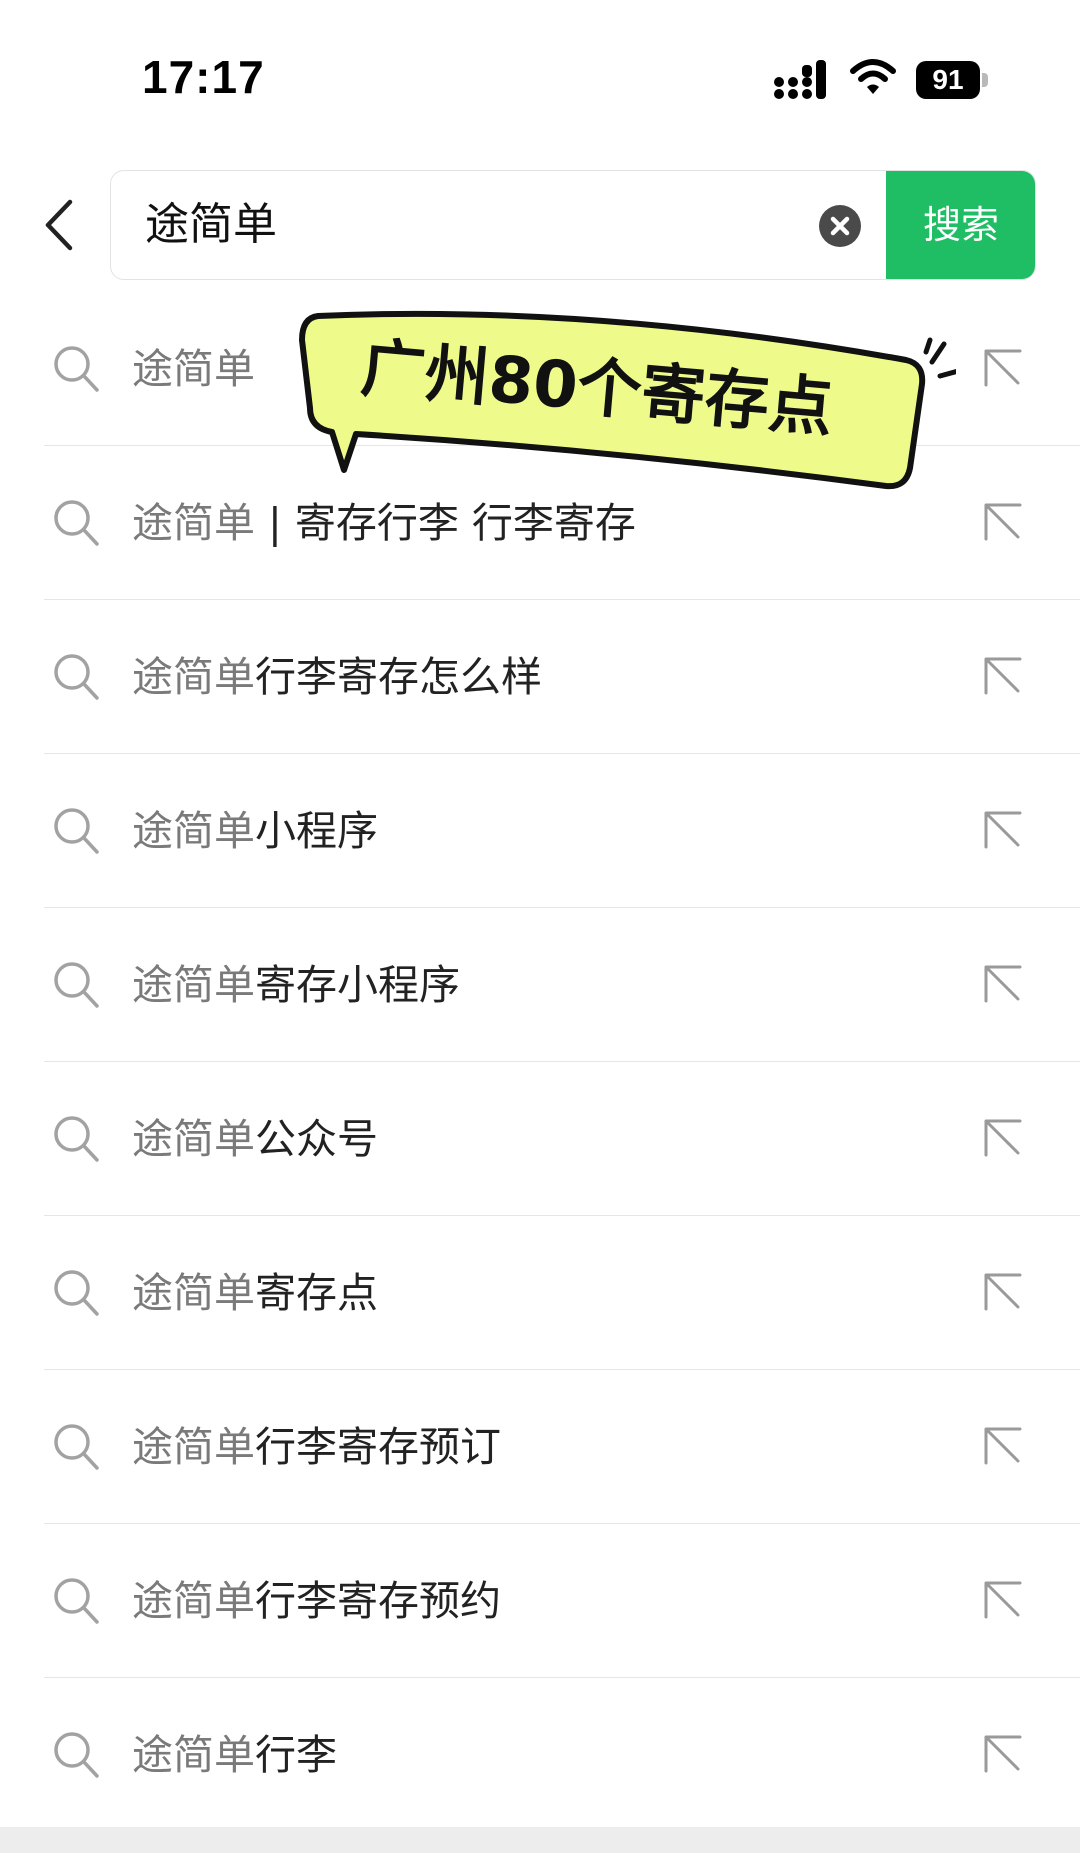 Image resolution: width=1080 pixels, height=1853 pixels. Describe the element at coordinates (60, 225) in the screenshot. I see `back-arrow-icon` at that location.